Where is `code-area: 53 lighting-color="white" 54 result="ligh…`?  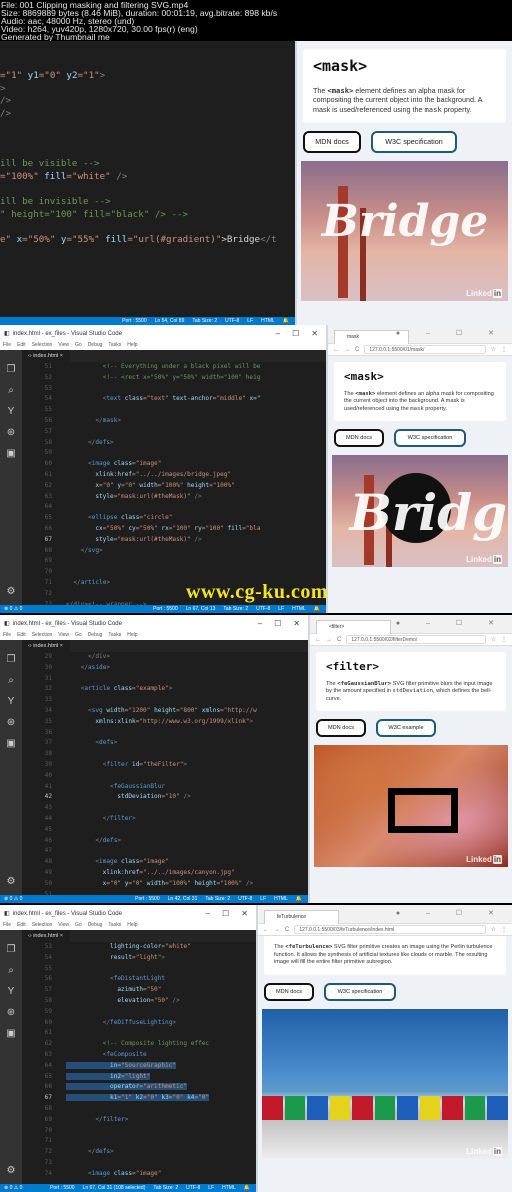 code-area: 53 lighting-color="white" 54 result="ligh… is located at coordinates (139, 1063).